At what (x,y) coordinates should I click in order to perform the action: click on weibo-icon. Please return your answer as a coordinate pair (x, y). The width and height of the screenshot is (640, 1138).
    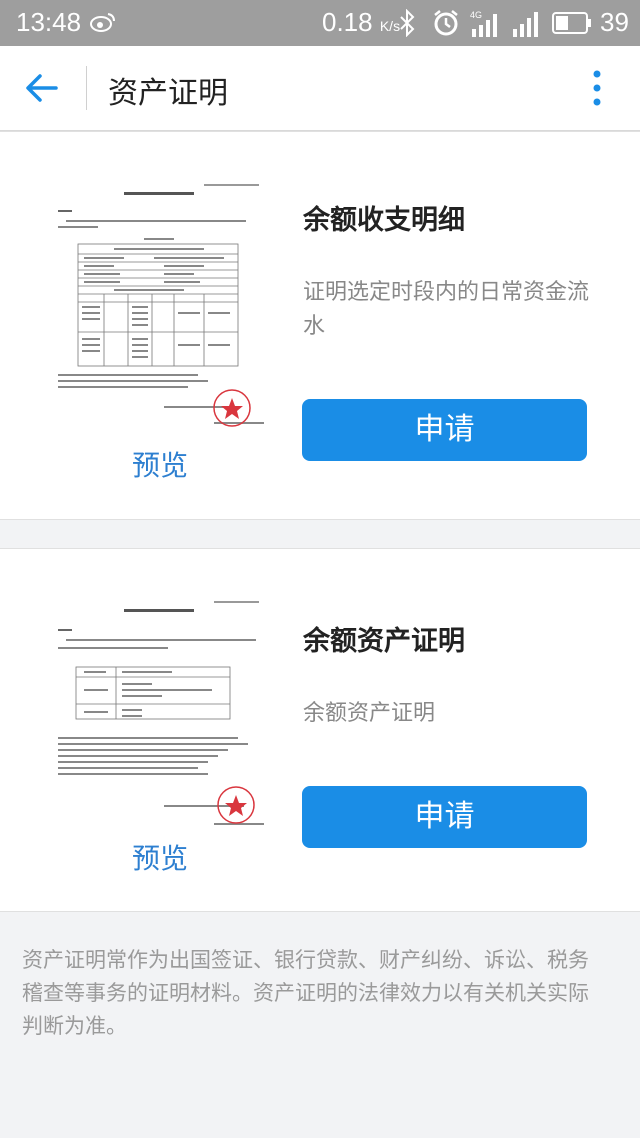
    Looking at the image, I should click on (102, 22).